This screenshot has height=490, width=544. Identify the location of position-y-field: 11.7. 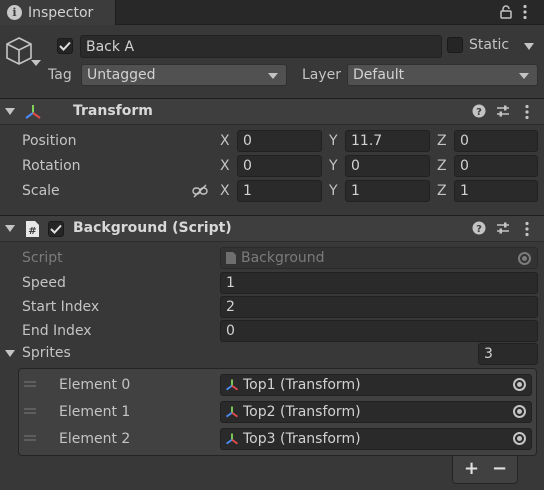
(387, 141).